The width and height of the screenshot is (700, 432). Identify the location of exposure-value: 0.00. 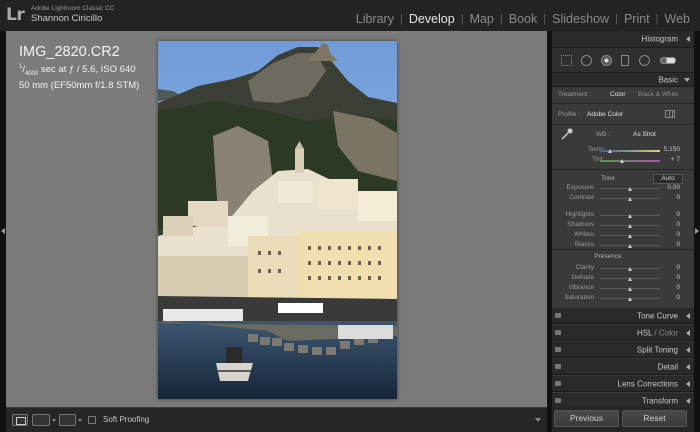
(673, 187).